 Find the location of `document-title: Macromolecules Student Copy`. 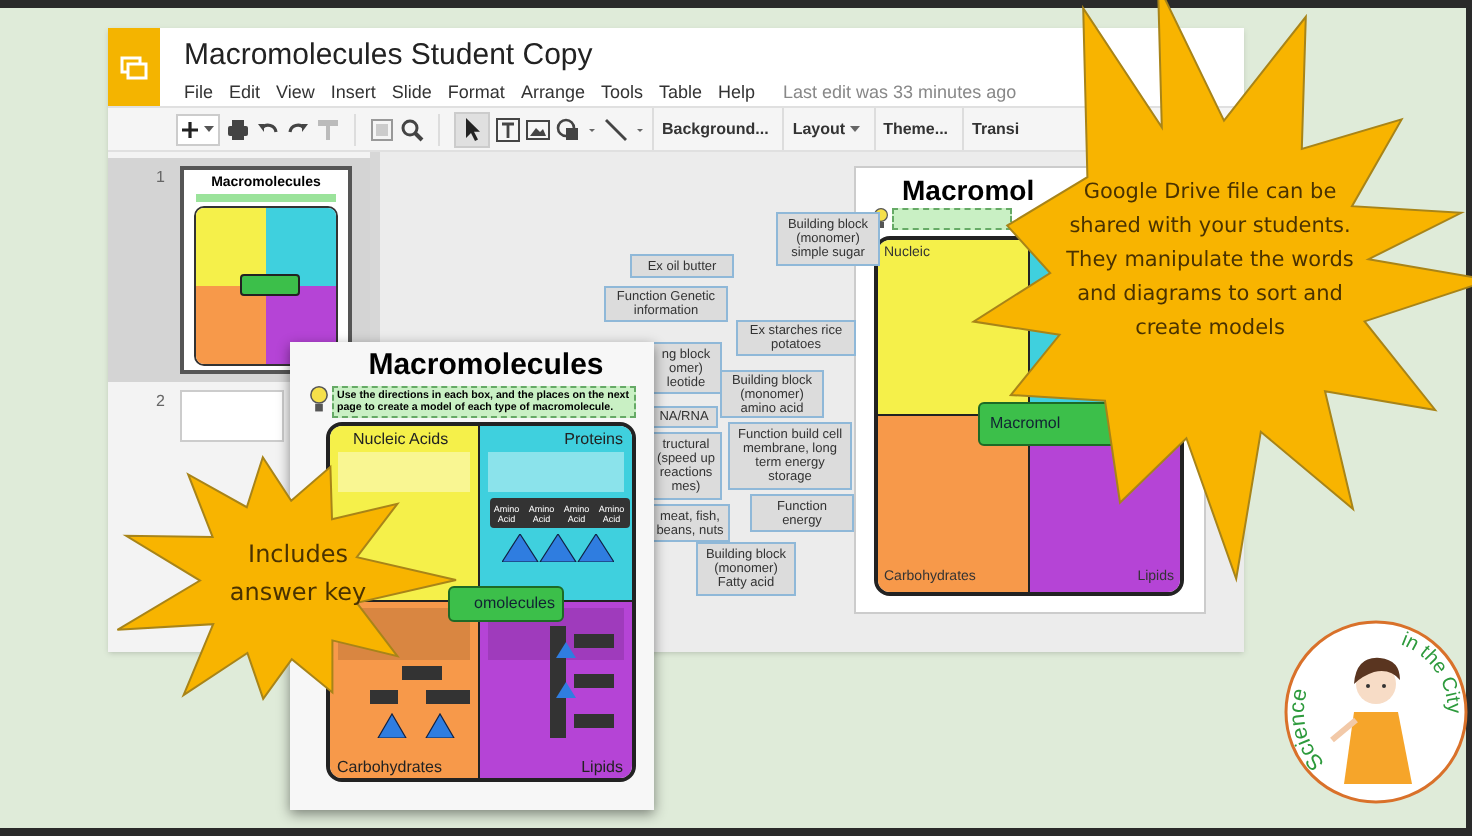

document-title: Macromolecules Student Copy is located at coordinates (600, 56).